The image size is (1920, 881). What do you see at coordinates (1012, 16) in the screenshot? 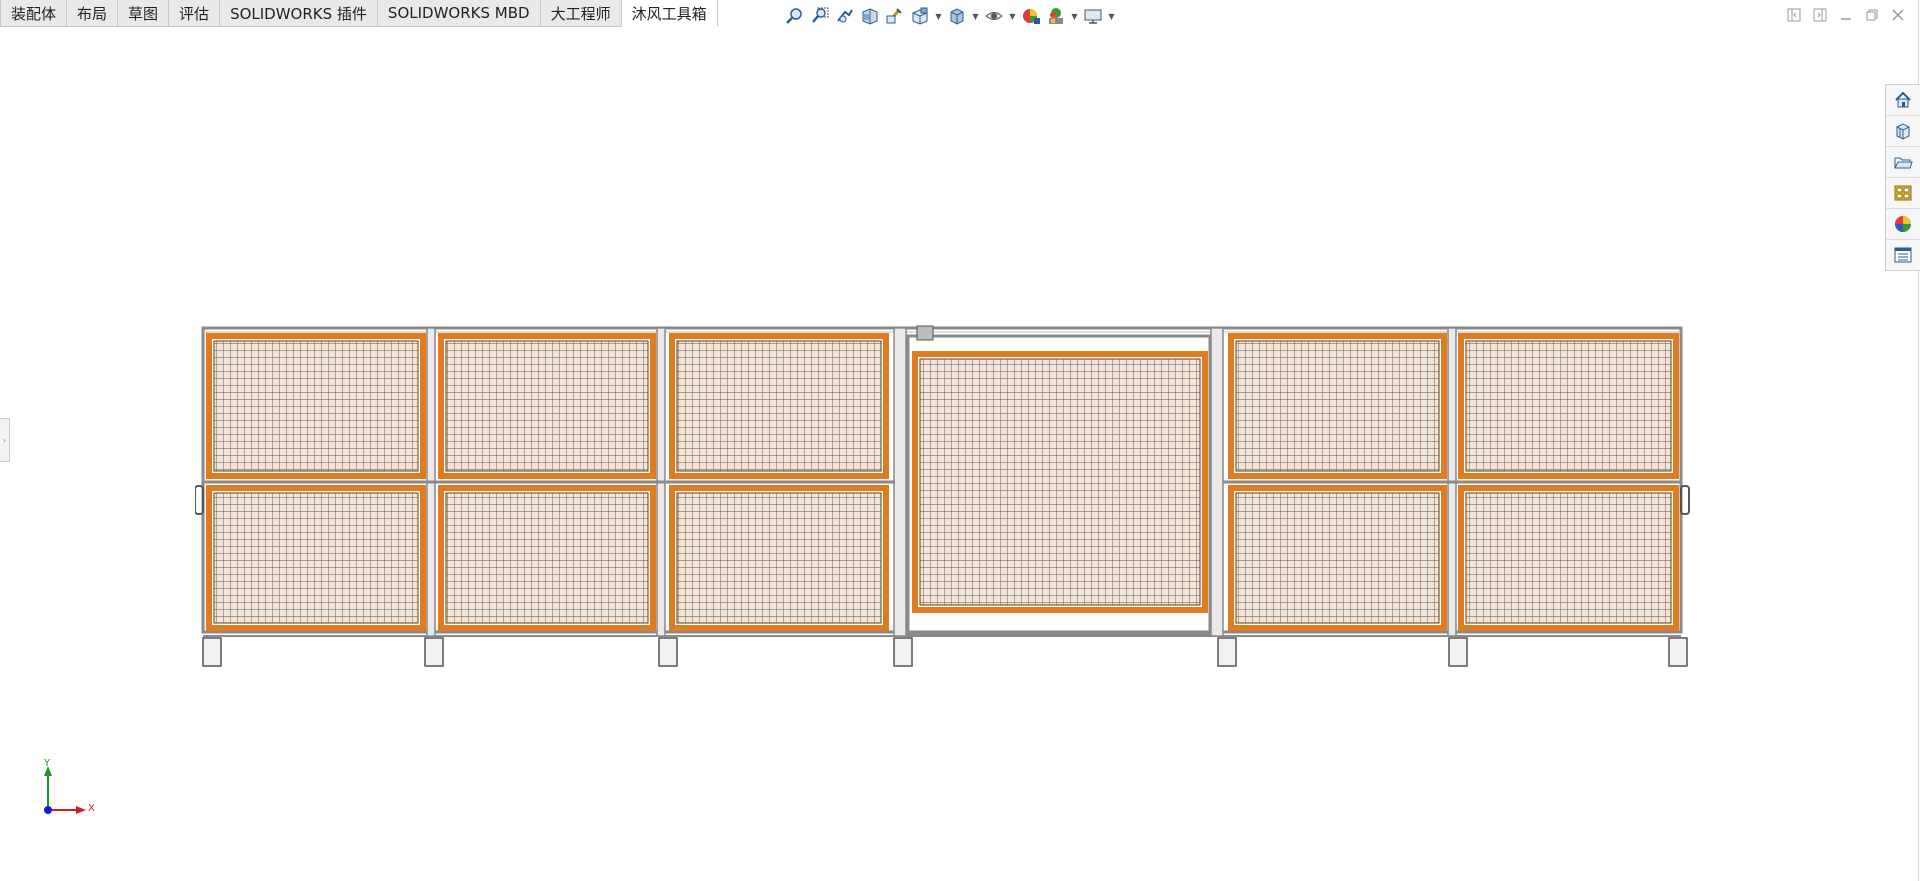
I see `hide-show-dropdown-icon: ▼` at bounding box center [1012, 16].